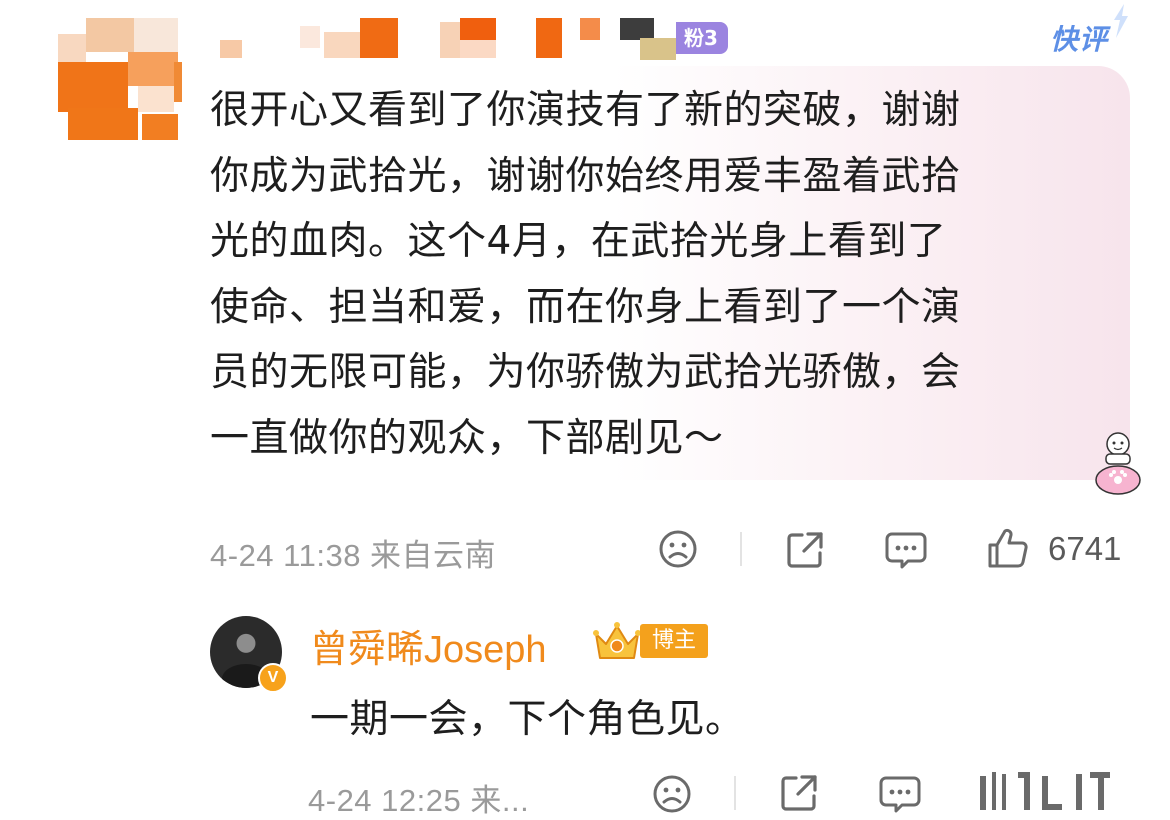  I want to click on reply-author-name: 曾舜晞Joseph, so click(428, 645).